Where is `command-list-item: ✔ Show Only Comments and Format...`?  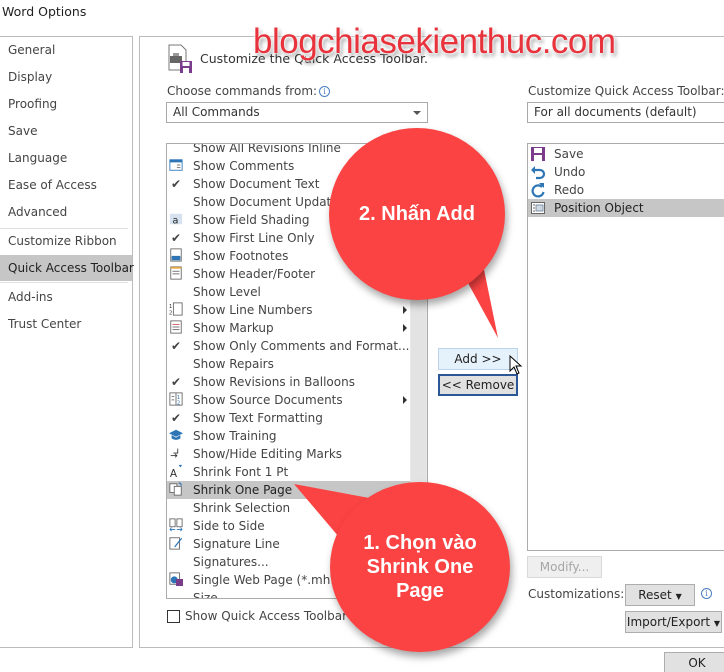
command-list-item: ✔ Show Only Comments and Format... is located at coordinates (289, 346).